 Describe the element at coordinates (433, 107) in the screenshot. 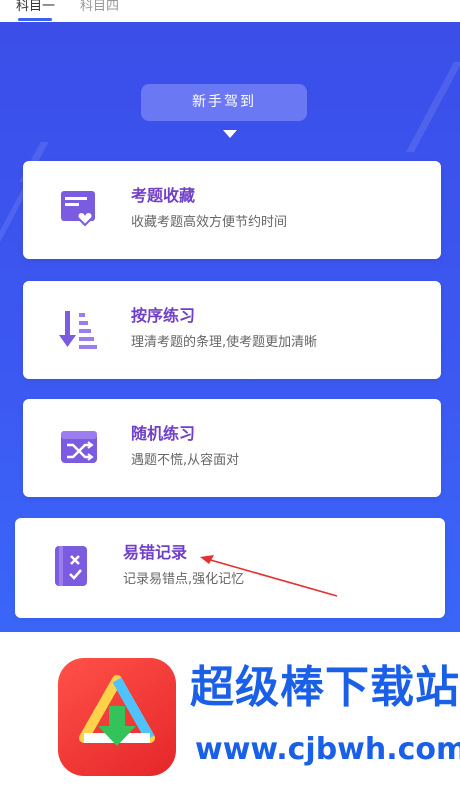

I see `background-stripe` at that location.